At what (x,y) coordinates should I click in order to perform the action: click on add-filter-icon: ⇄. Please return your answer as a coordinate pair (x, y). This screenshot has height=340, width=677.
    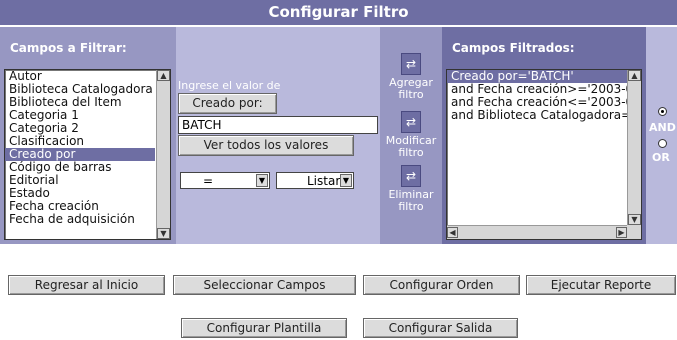
    Looking at the image, I should click on (411, 64).